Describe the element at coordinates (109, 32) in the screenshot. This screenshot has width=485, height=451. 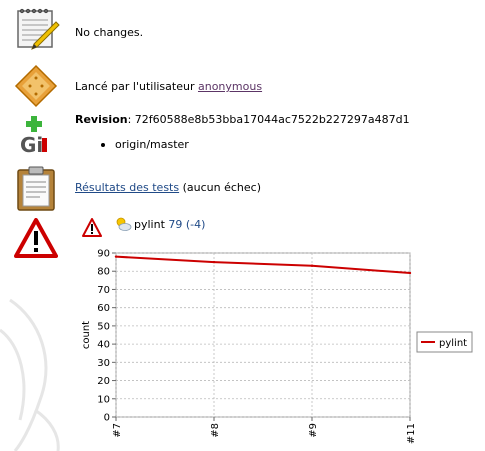
I see `changes-text: No changes.` at that location.